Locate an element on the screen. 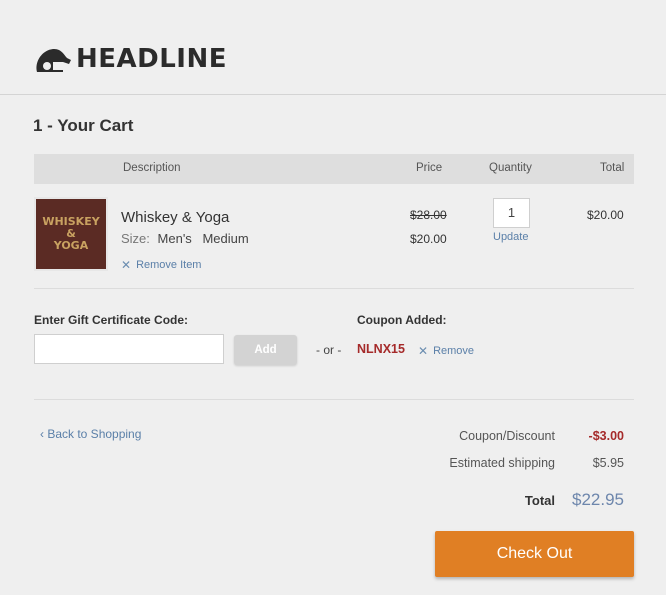 Image resolution: width=666 pixels, height=595 pixels. coupon-label: Coupon Added: is located at coordinates (402, 320).